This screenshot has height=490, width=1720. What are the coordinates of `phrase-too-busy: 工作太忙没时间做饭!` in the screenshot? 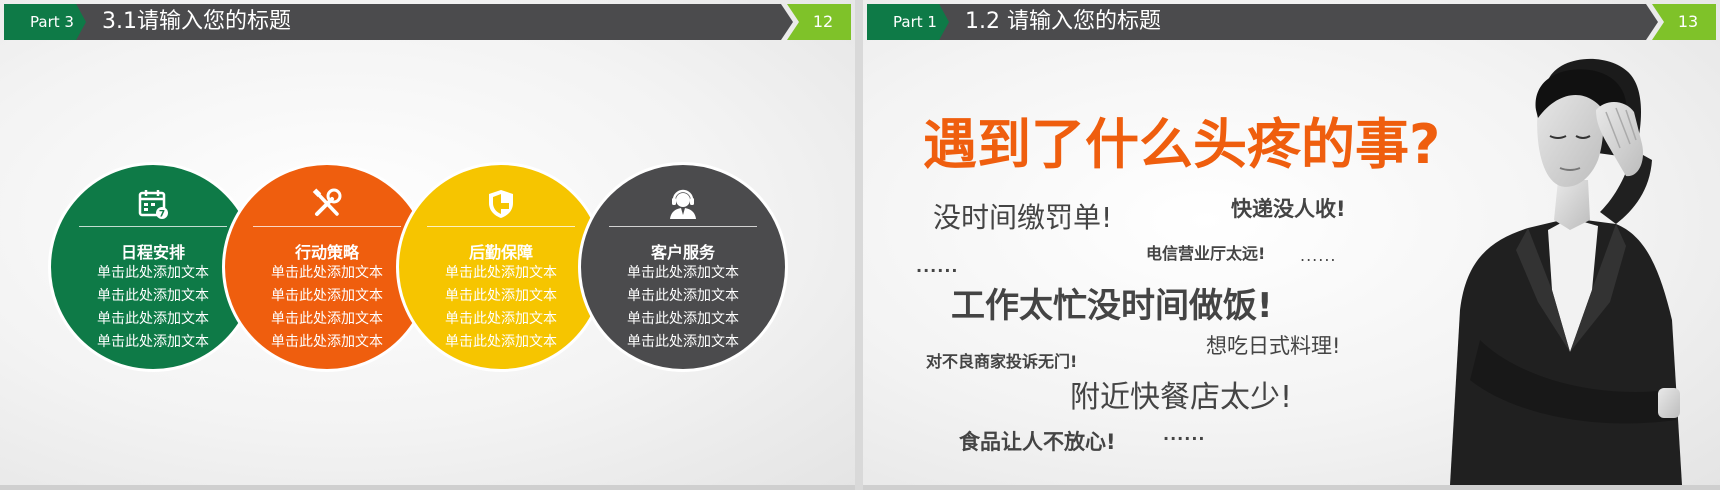 It's located at (1112, 306).